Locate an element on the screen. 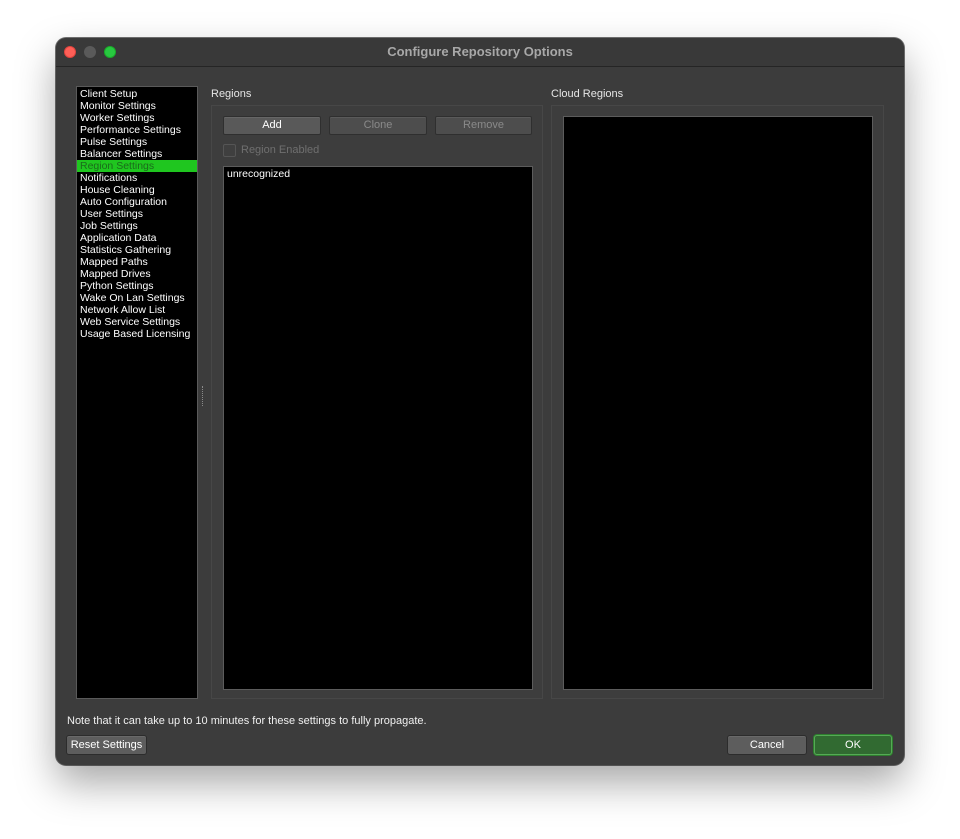  region-enabled-label: Region Enabled is located at coordinates (280, 150).